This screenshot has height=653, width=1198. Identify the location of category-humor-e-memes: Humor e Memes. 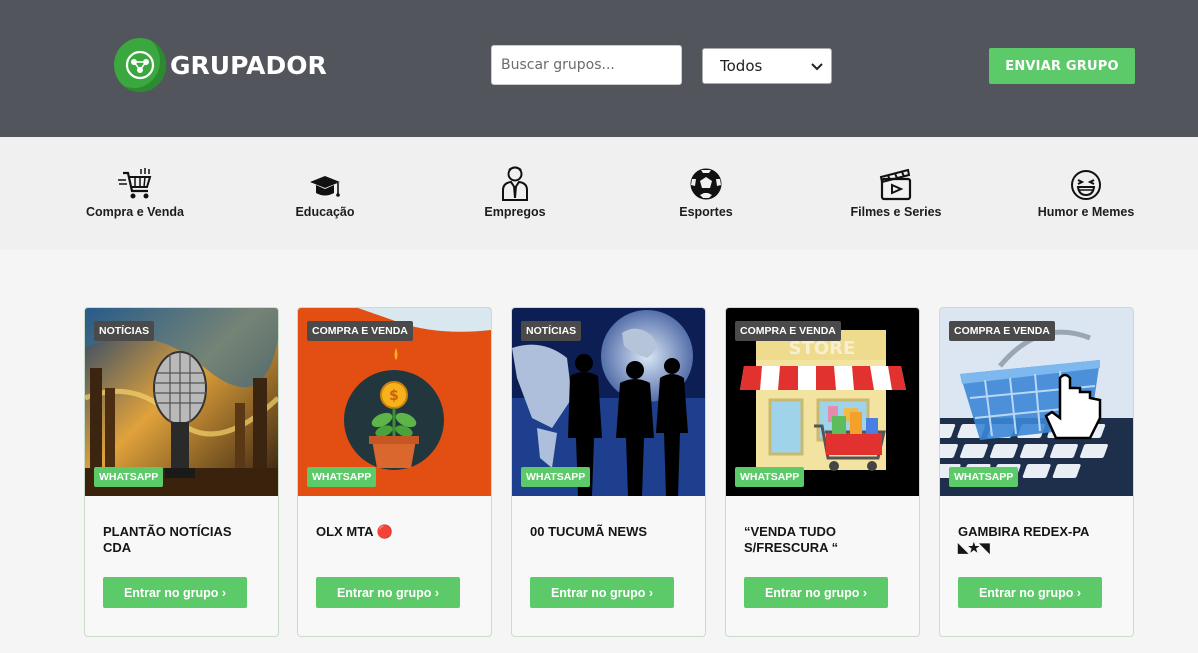
(1086, 192).